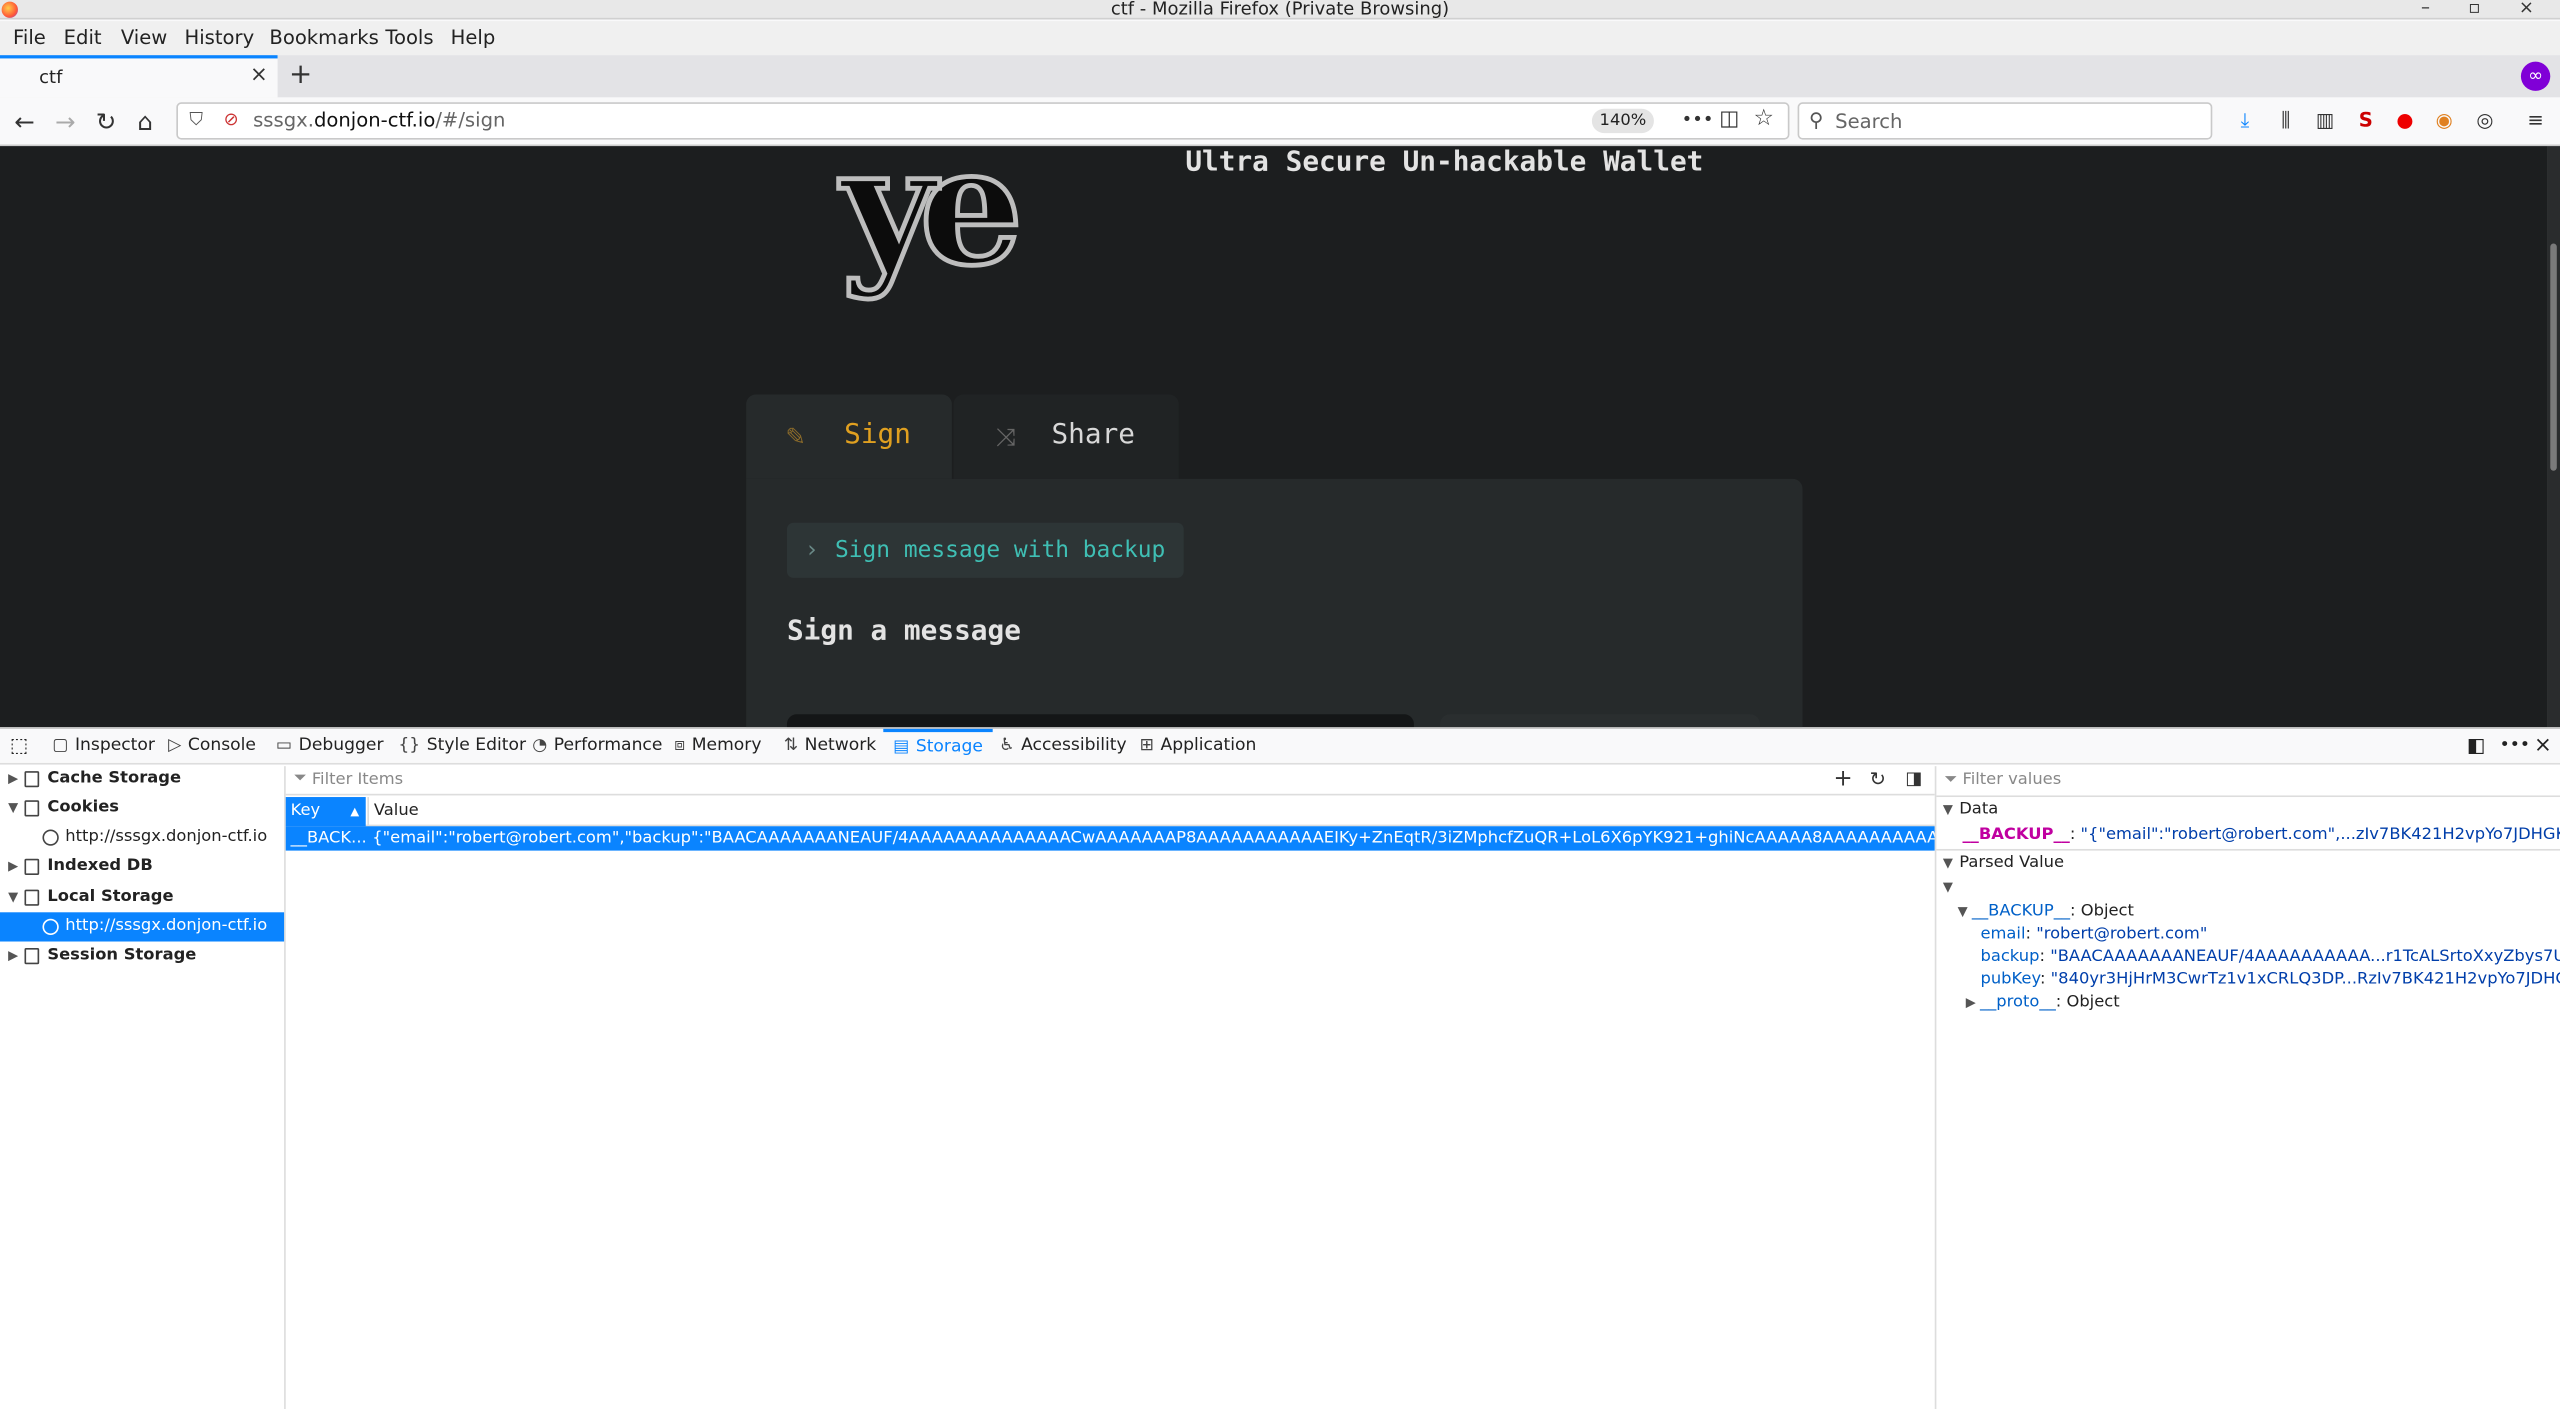 The height and width of the screenshot is (1409, 2560). What do you see at coordinates (24, 122) in the screenshot?
I see `back-icon: ←` at bounding box center [24, 122].